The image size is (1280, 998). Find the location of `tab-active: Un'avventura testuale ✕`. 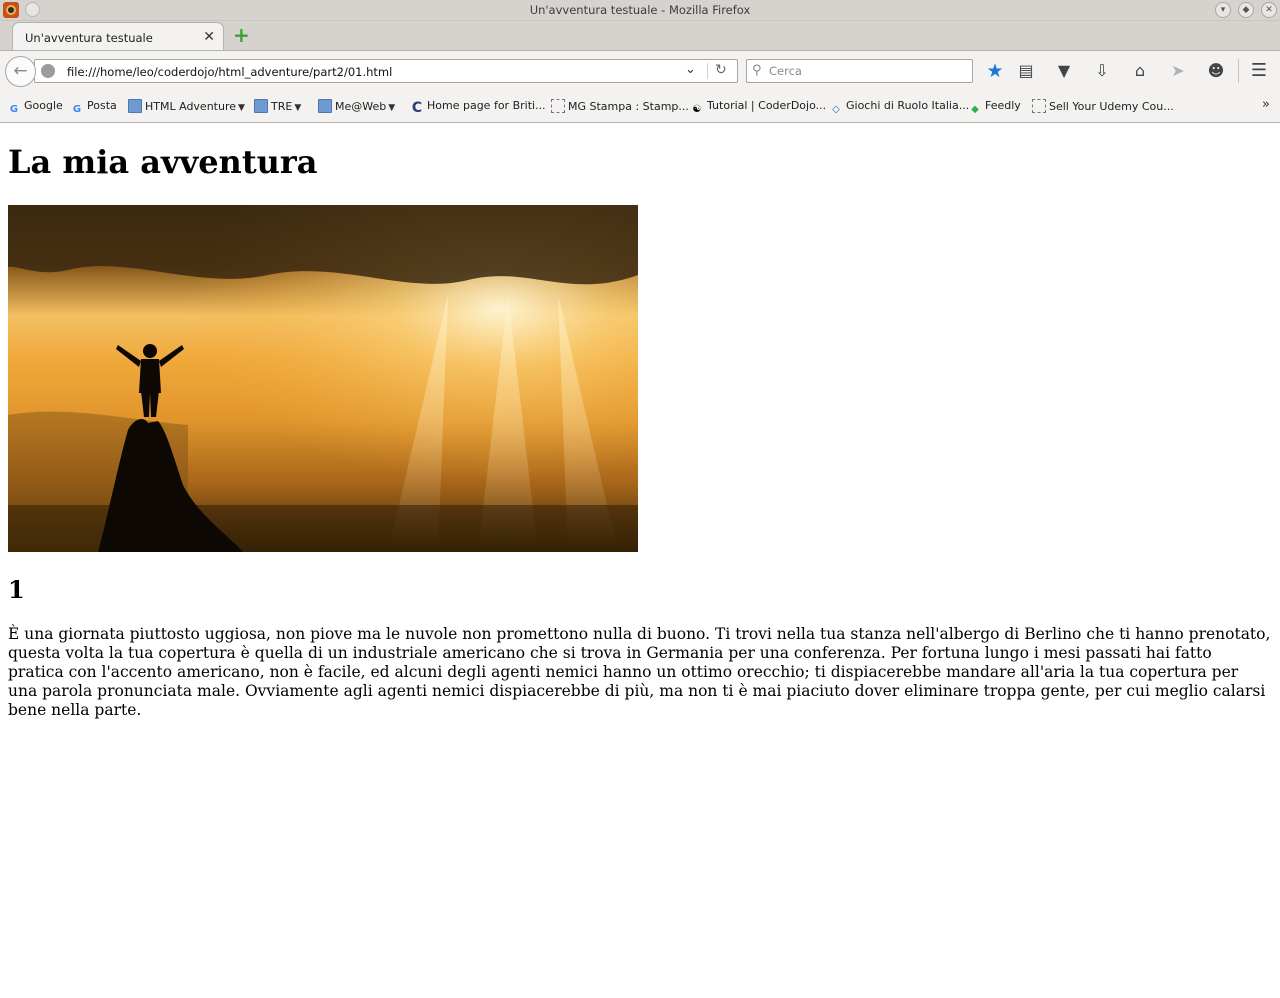

tab-active: Un'avventura testuale ✕ is located at coordinates (118, 36).